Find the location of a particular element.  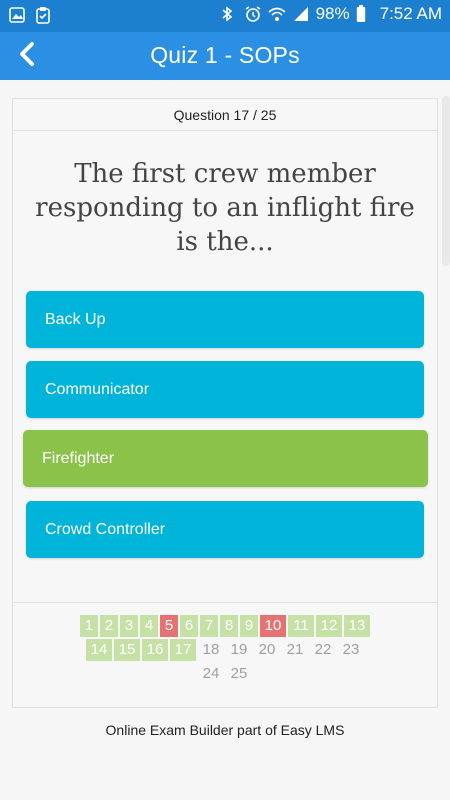

question-number: 15 is located at coordinates (127, 650).